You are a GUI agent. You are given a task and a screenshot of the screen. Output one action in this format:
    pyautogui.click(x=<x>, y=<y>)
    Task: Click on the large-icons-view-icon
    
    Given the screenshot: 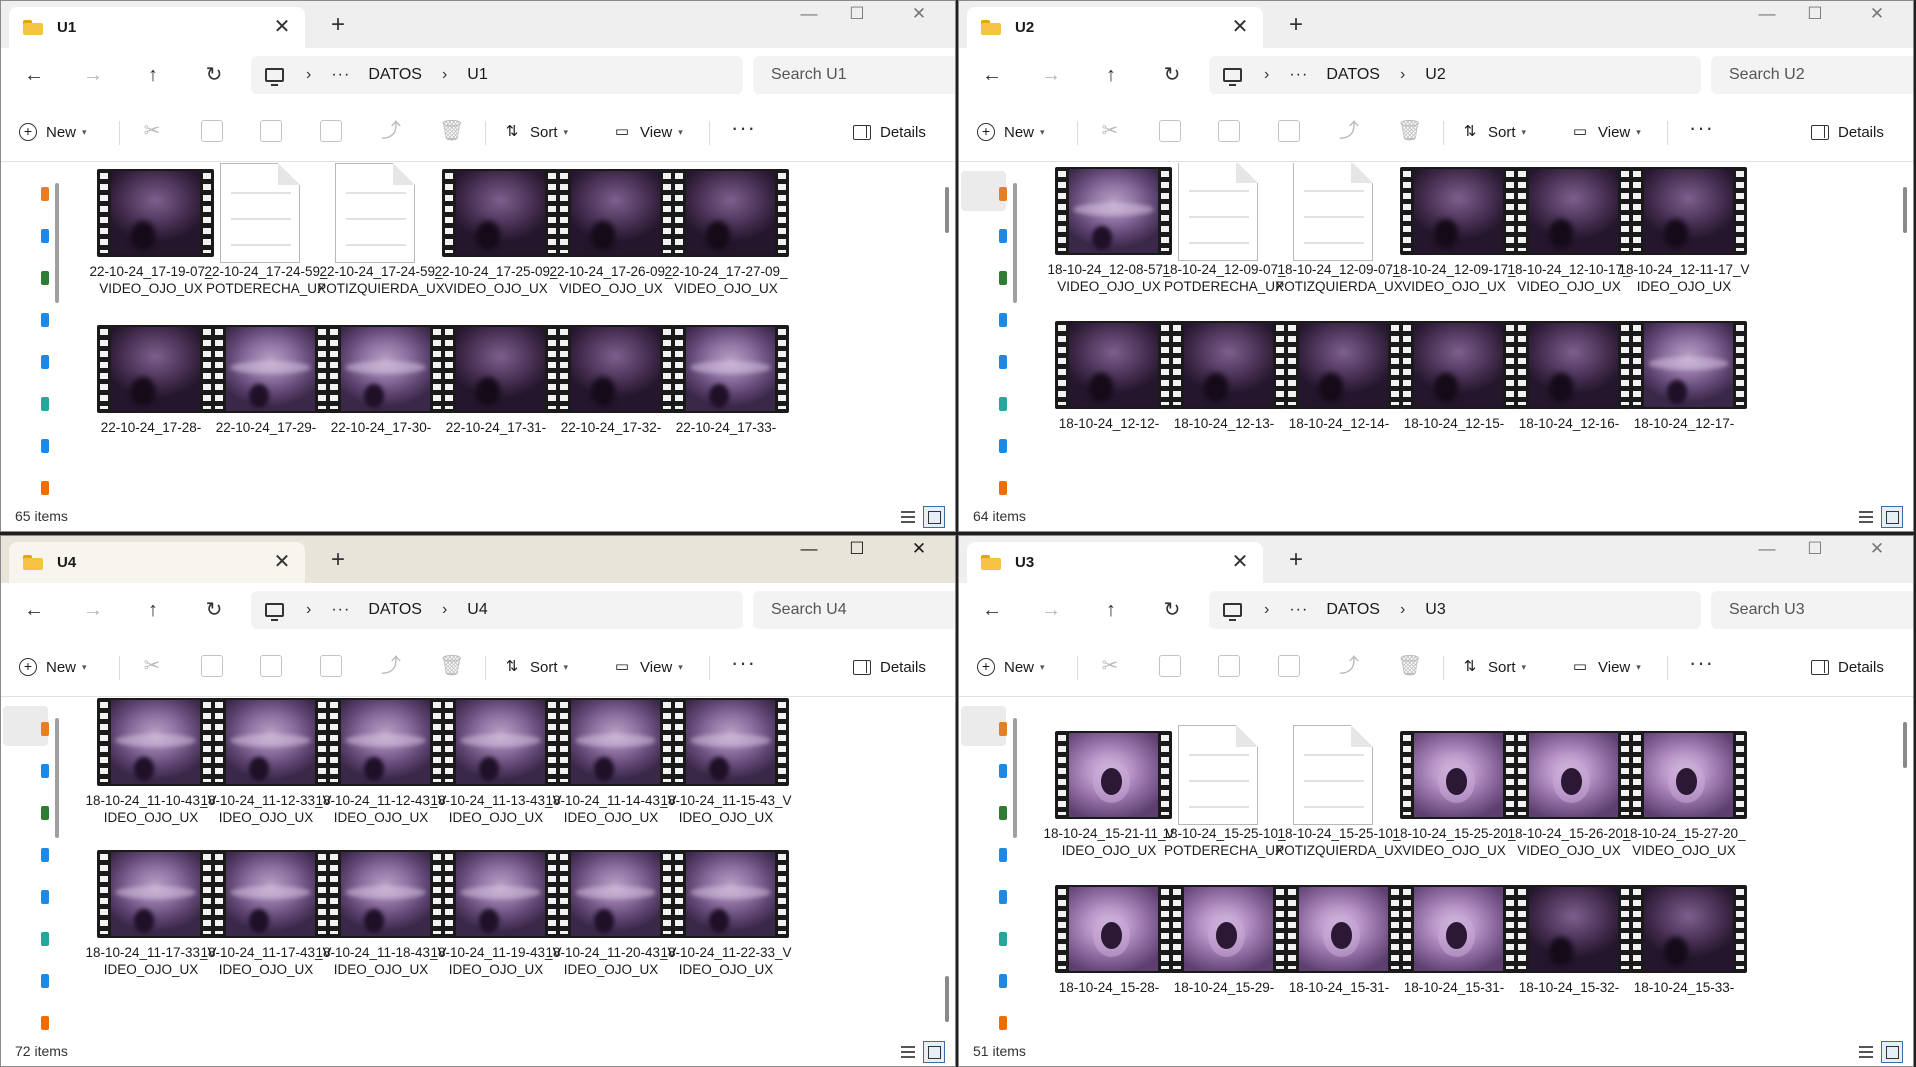 What is the action you would take?
    pyautogui.click(x=1892, y=1052)
    